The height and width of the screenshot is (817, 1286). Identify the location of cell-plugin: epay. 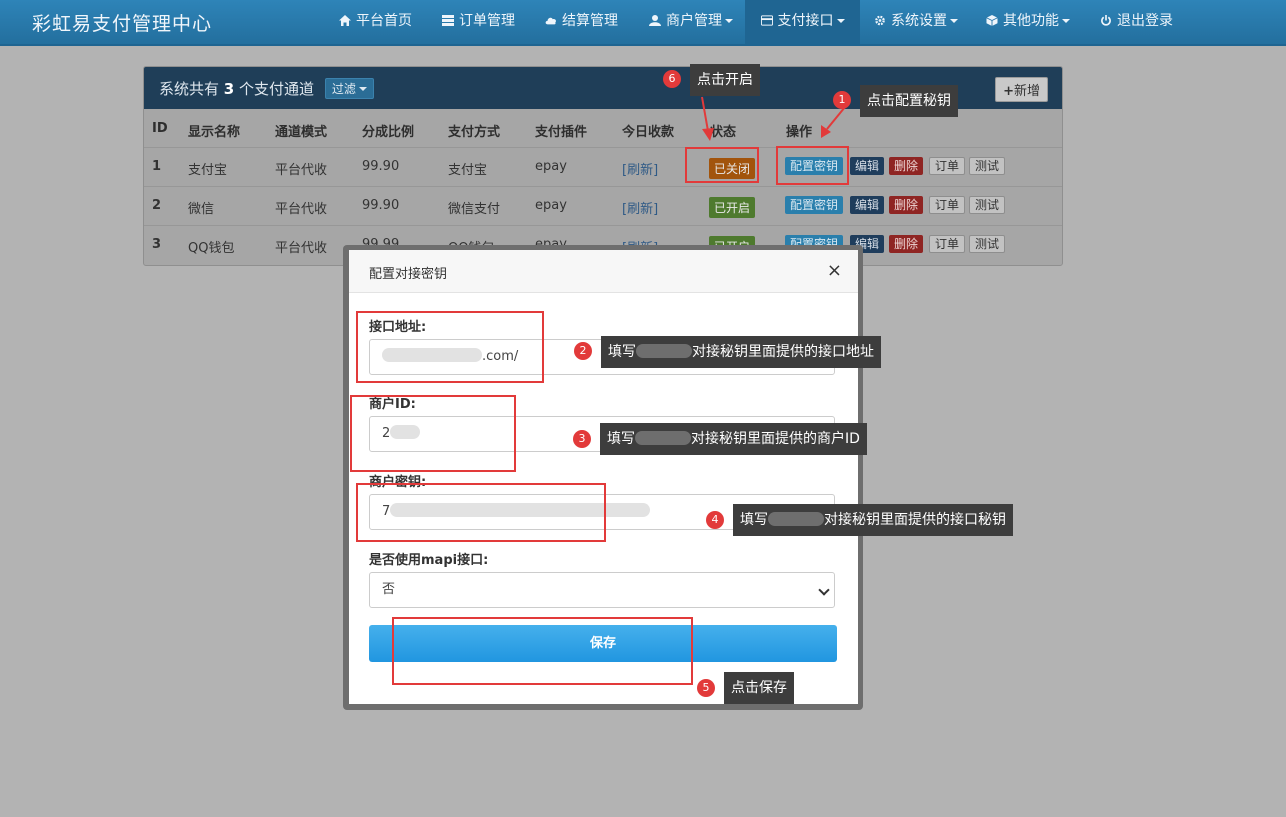
(551, 205).